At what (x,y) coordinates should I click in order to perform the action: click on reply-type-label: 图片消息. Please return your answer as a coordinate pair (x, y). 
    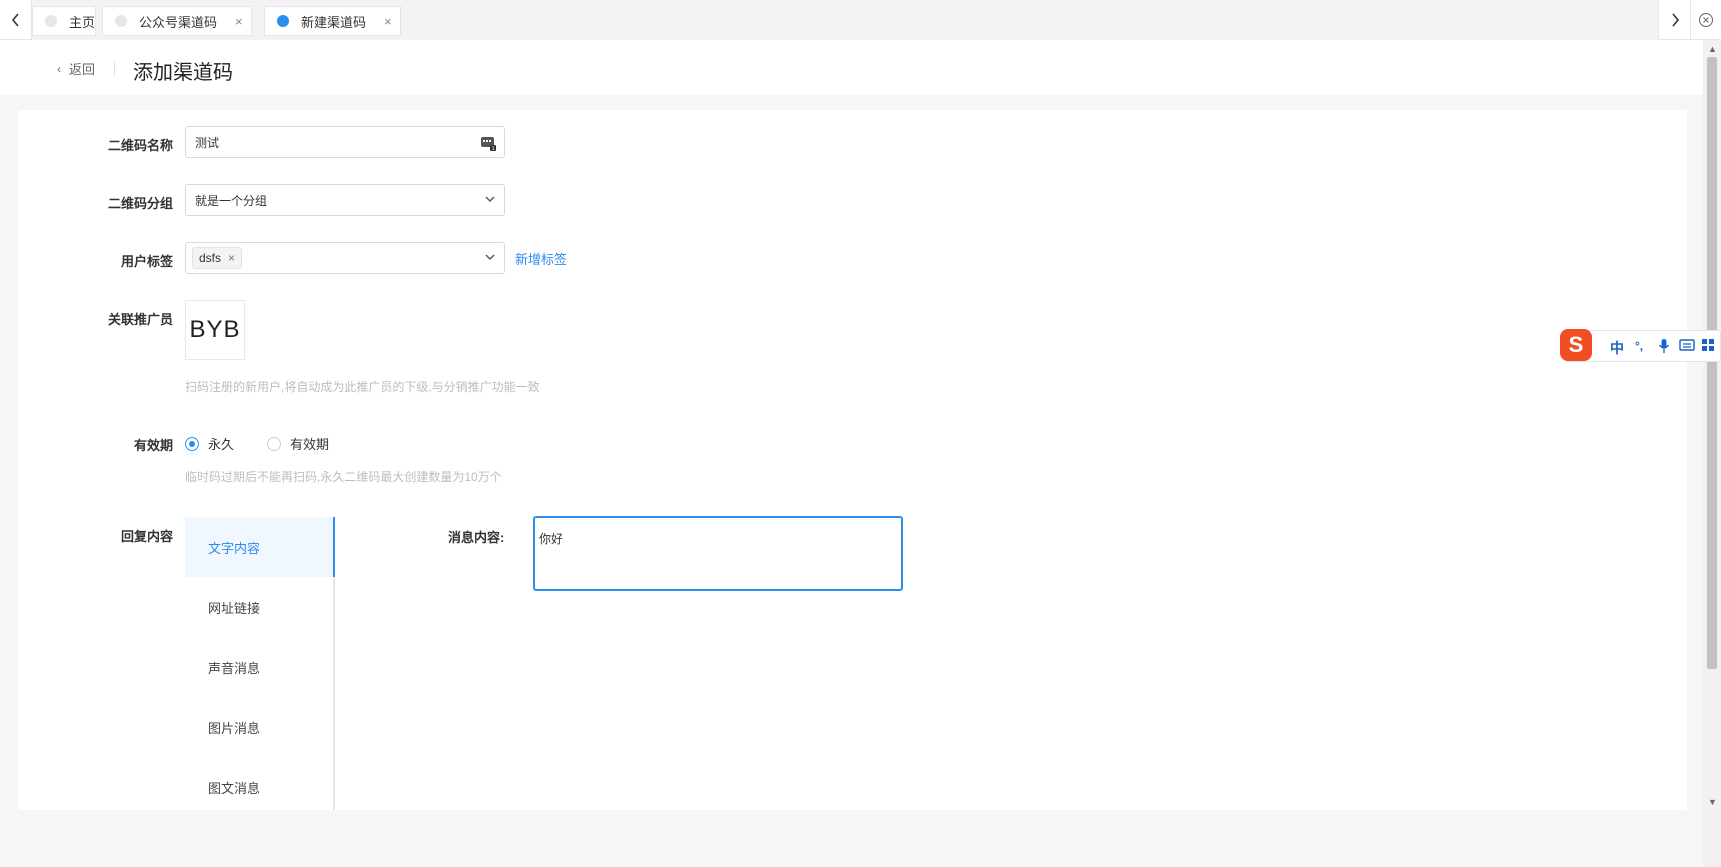
    Looking at the image, I should click on (234, 728).